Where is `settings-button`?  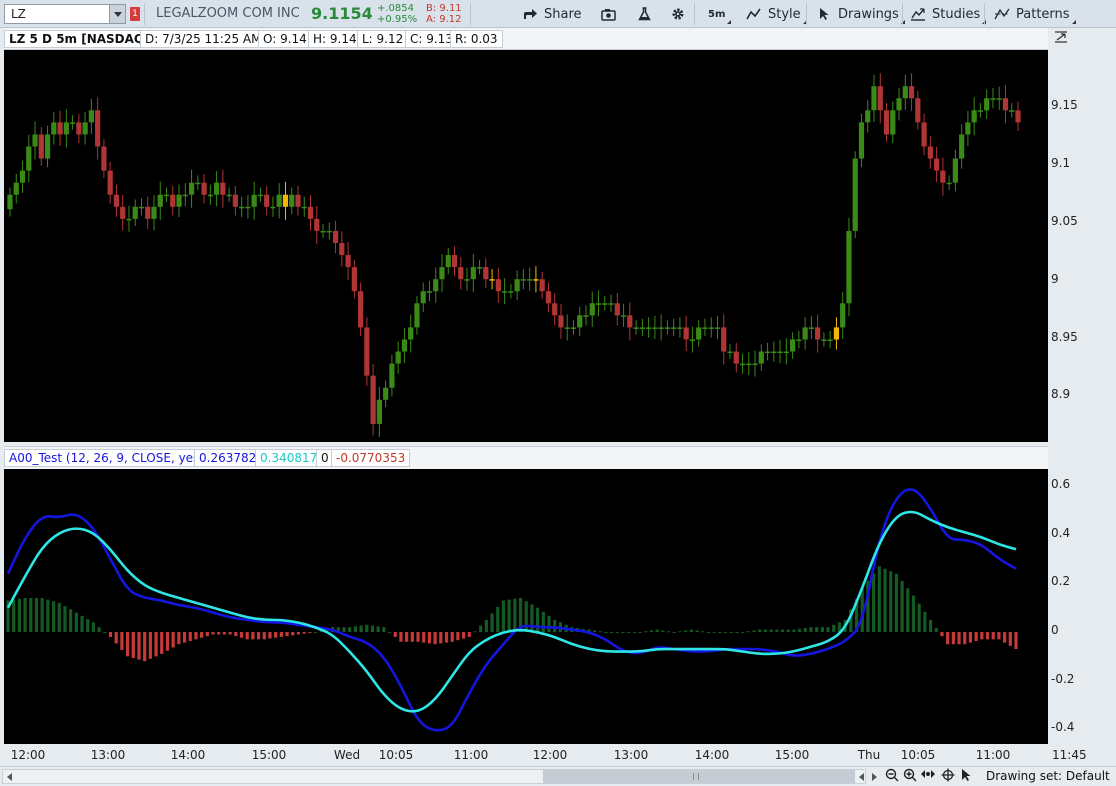 settings-button is located at coordinates (678, 14).